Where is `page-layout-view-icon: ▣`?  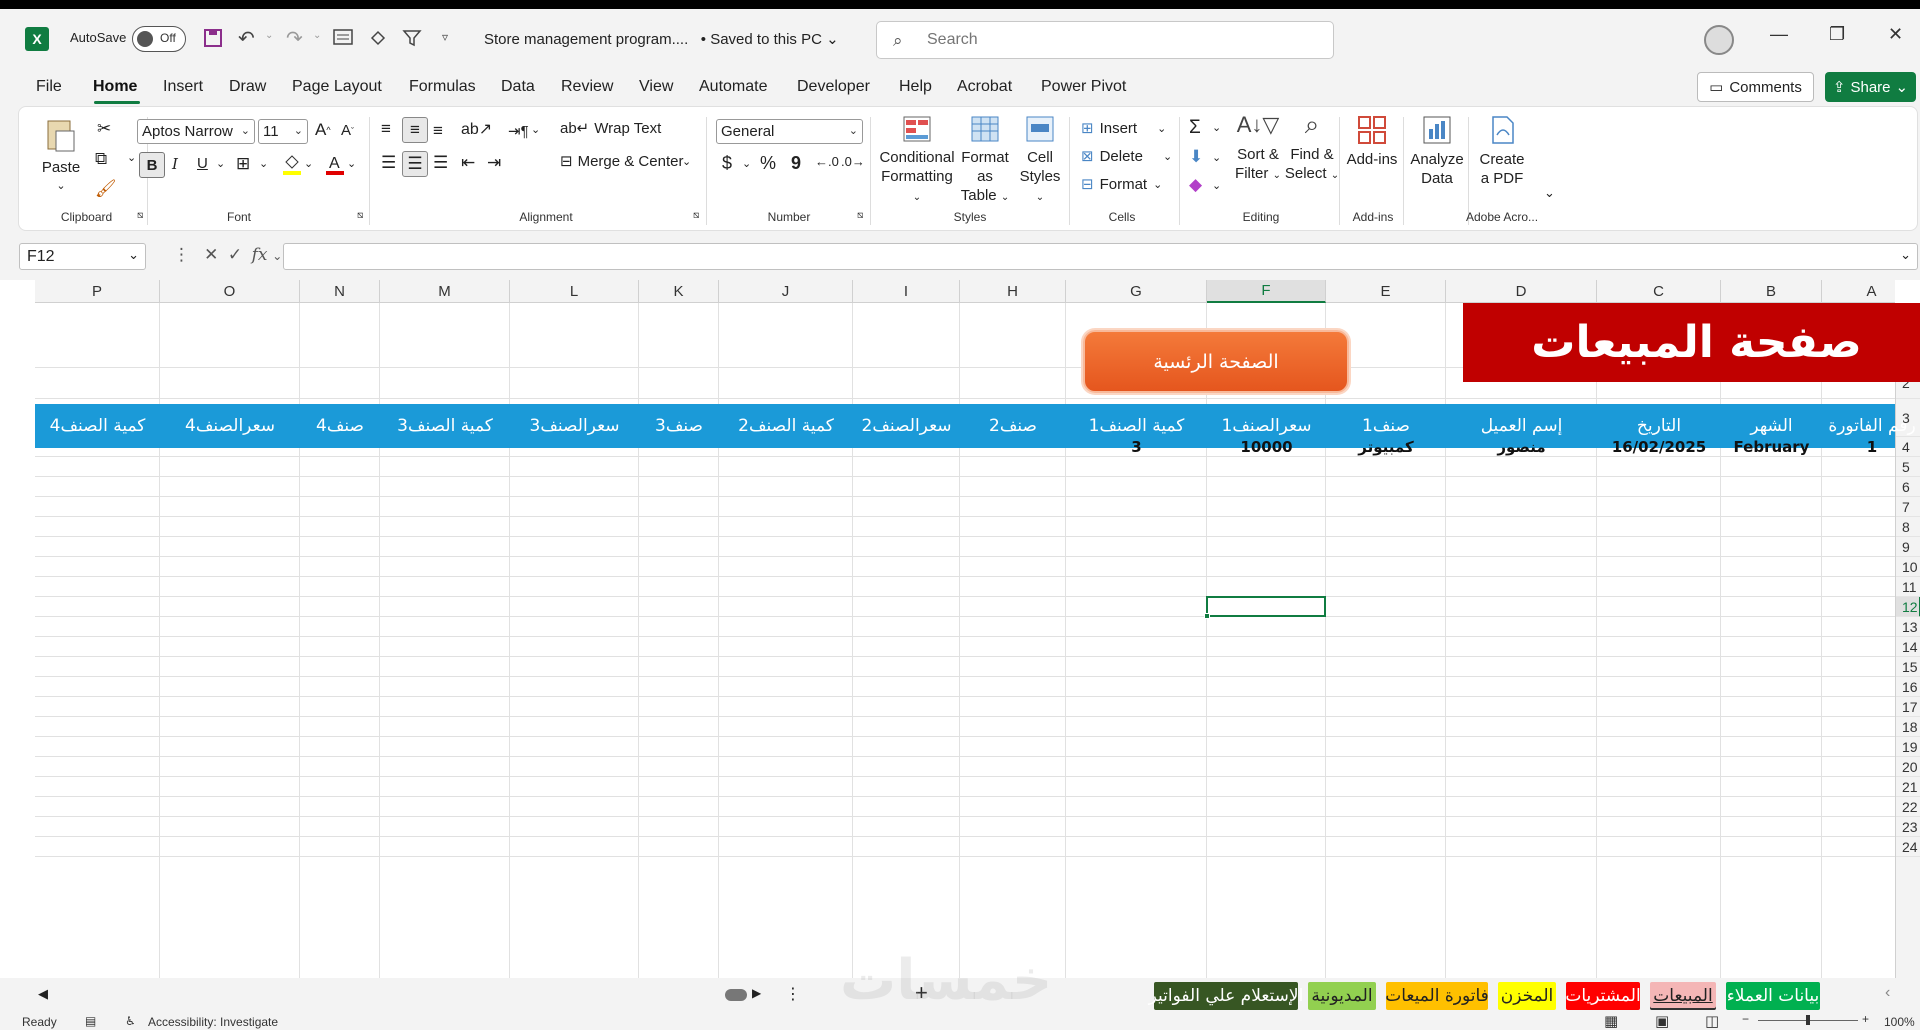 page-layout-view-icon: ▣ is located at coordinates (1662, 1021).